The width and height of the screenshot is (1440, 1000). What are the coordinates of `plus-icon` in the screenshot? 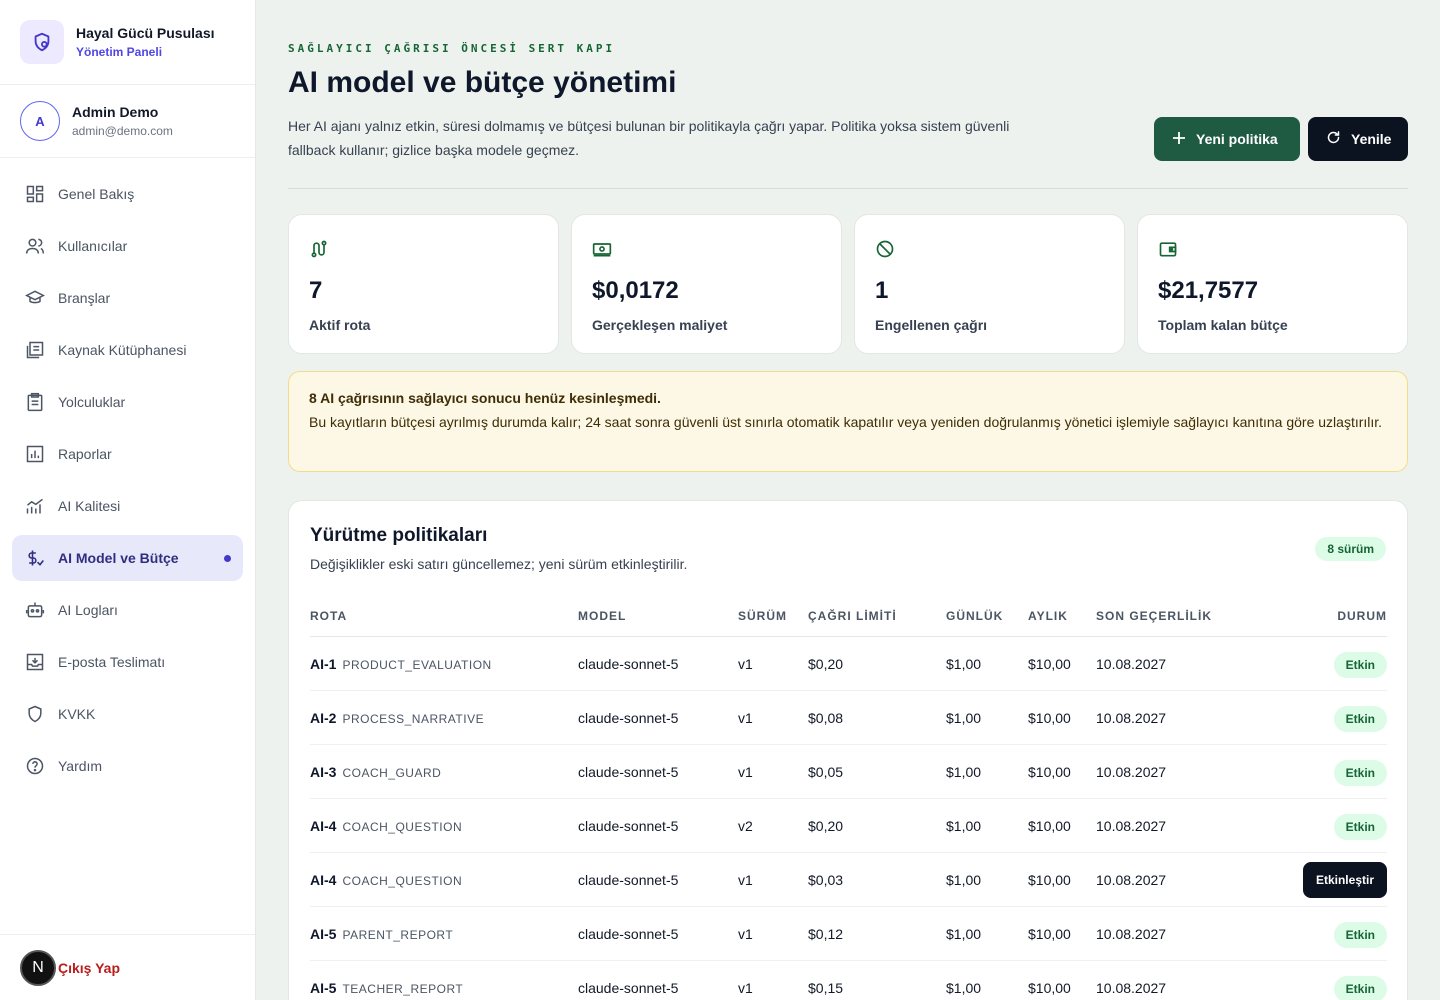 It's located at (1179, 139).